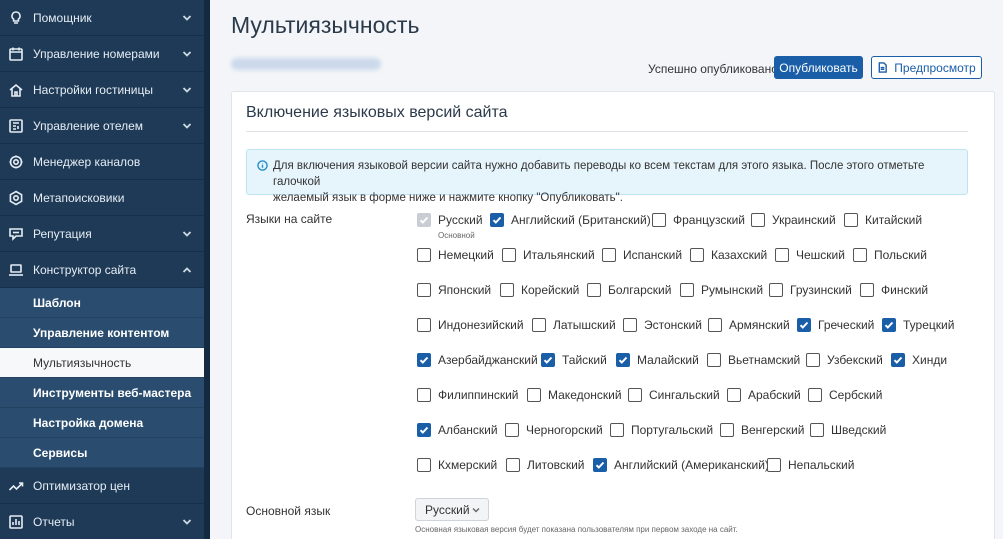 The image size is (1003, 539). What do you see at coordinates (477, 360) in the screenshot?
I see `language-option: Азербайджанский` at bounding box center [477, 360].